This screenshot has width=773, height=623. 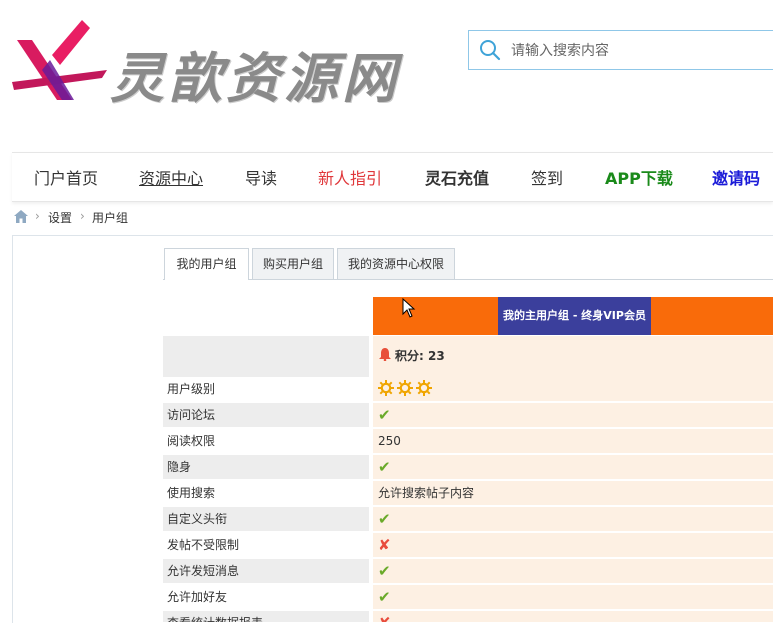 What do you see at coordinates (490, 50) in the screenshot?
I see `search-icon` at bounding box center [490, 50].